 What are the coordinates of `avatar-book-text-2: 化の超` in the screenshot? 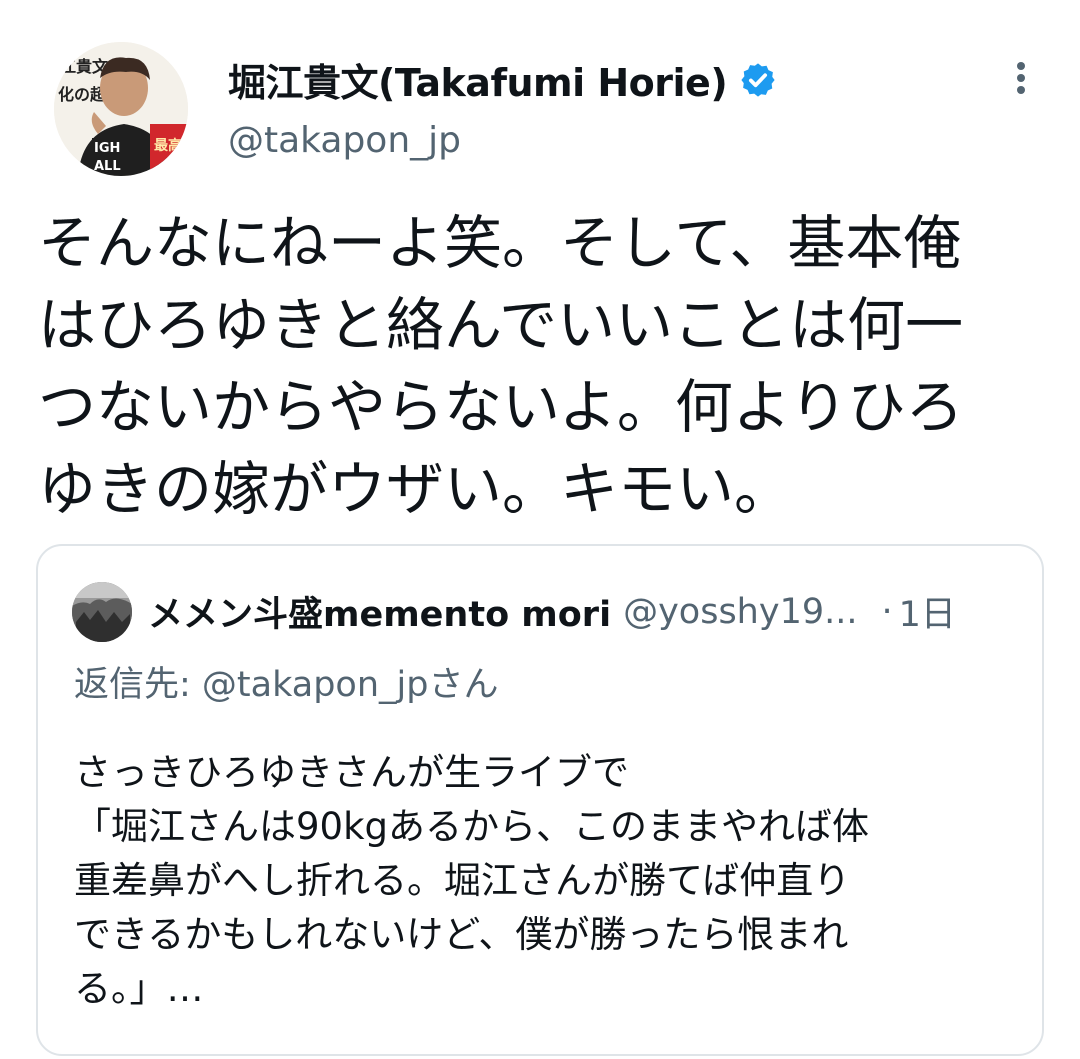 It's located at (82, 94).